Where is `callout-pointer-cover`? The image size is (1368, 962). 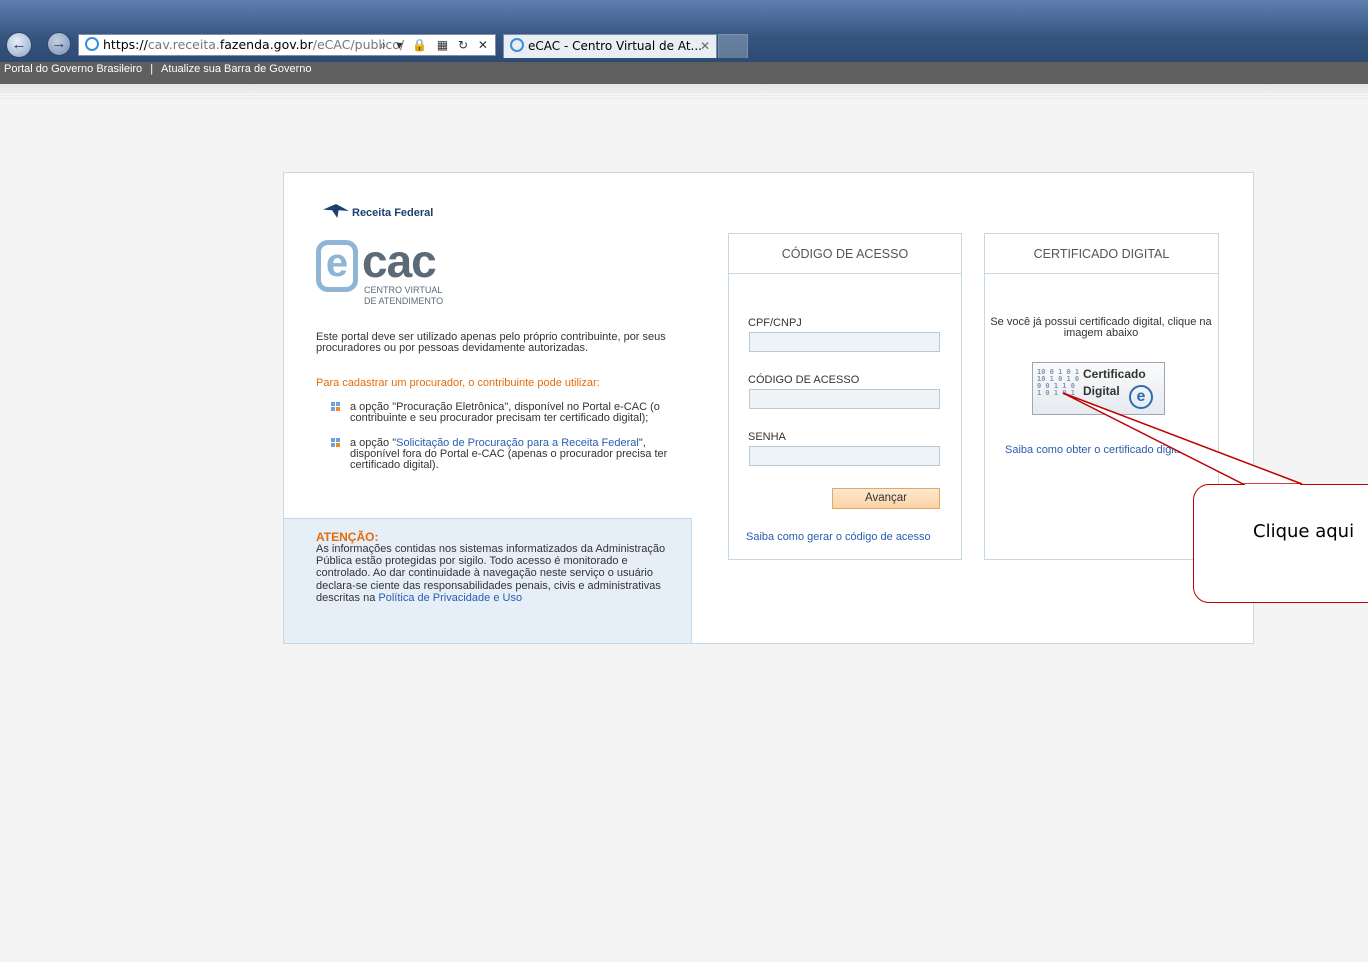 callout-pointer-cover is located at coordinates (1272, 485).